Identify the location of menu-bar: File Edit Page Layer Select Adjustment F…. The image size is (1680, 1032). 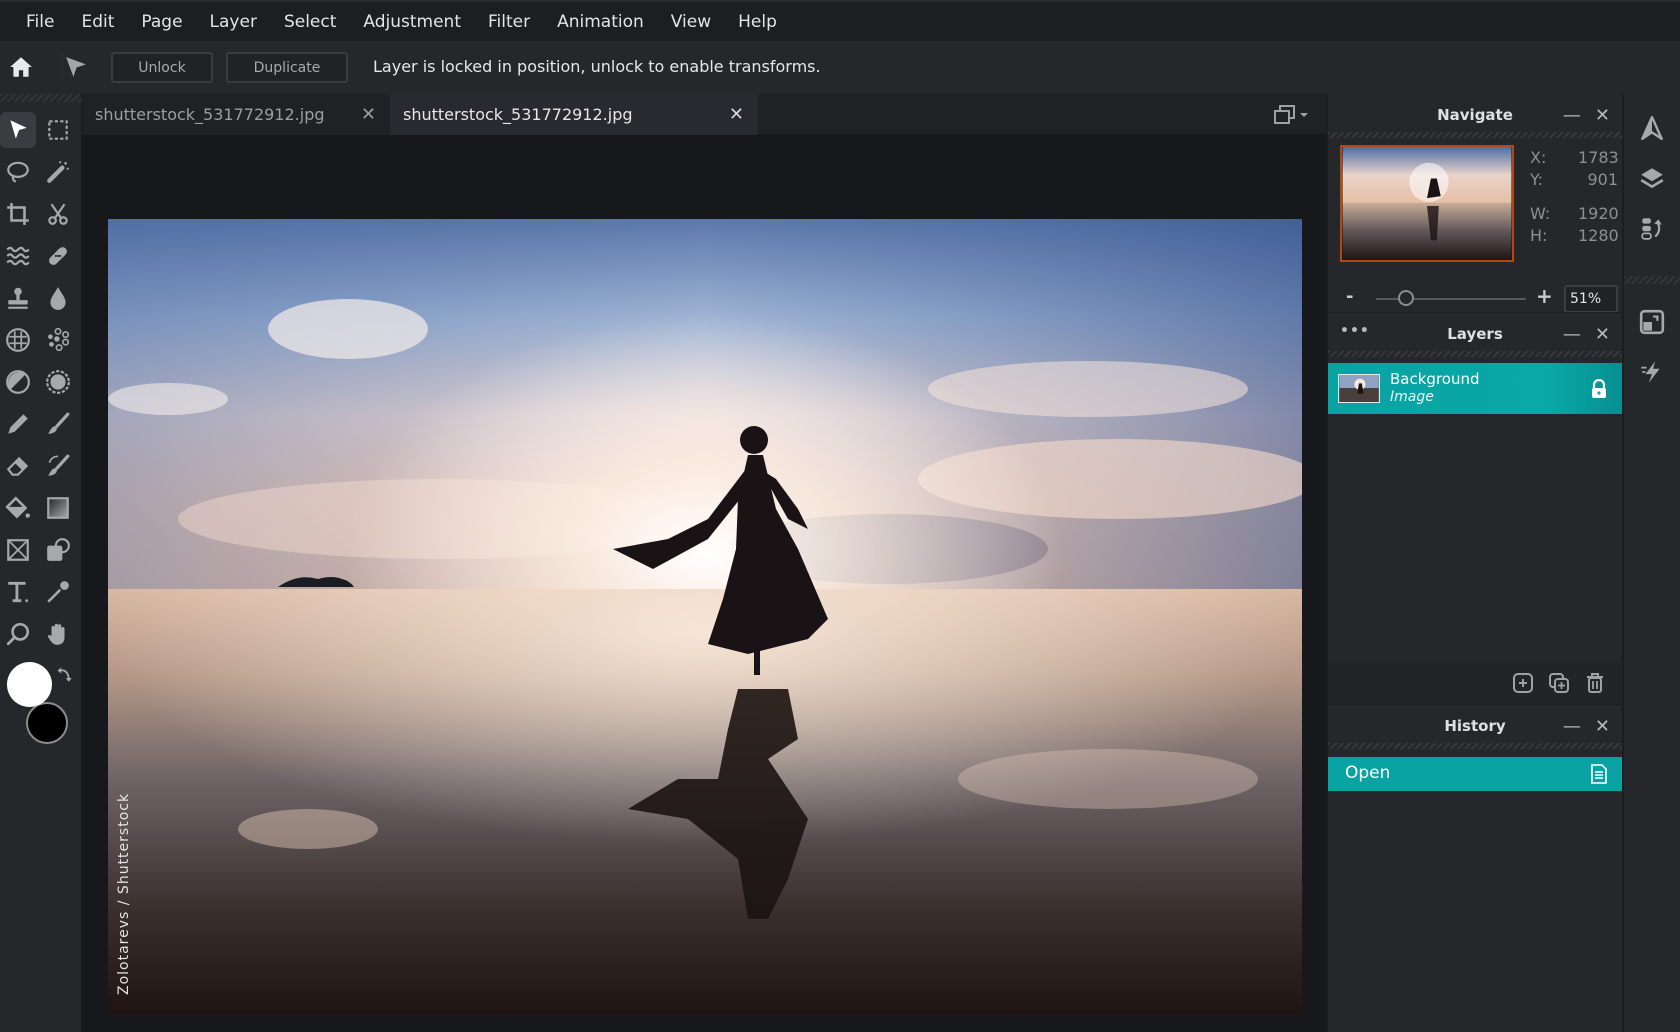
(840, 20).